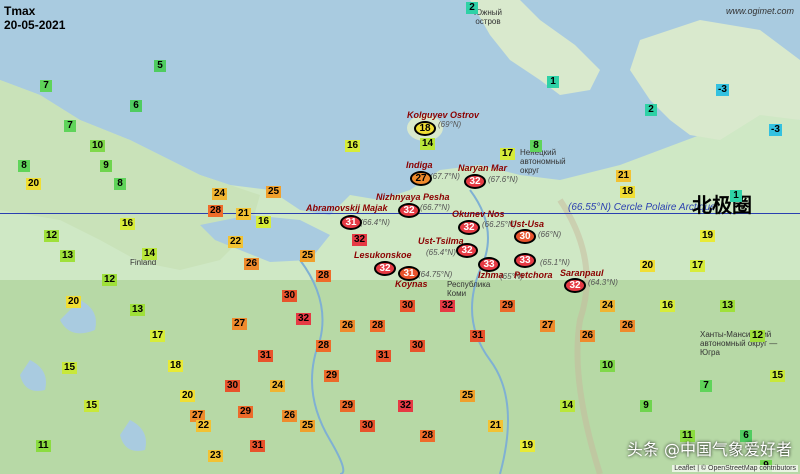 This screenshot has width=800, height=474. I want to click on station-marker: 6, so click(136, 106).